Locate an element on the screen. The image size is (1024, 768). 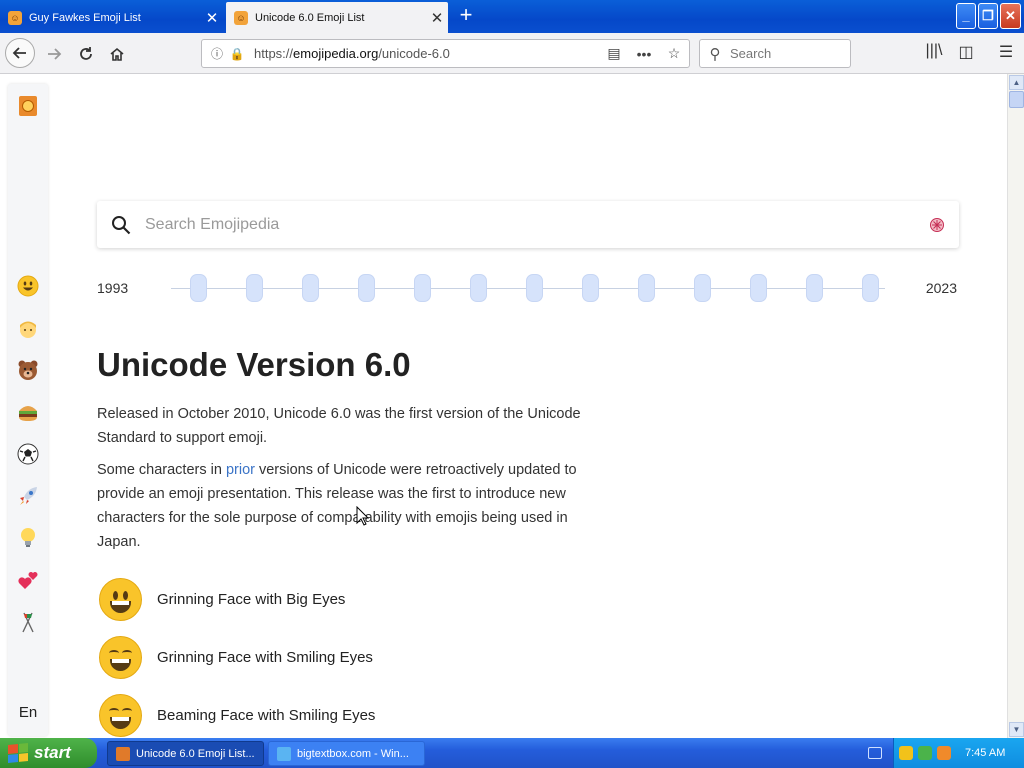
reload-button is located at coordinates (86, 54).